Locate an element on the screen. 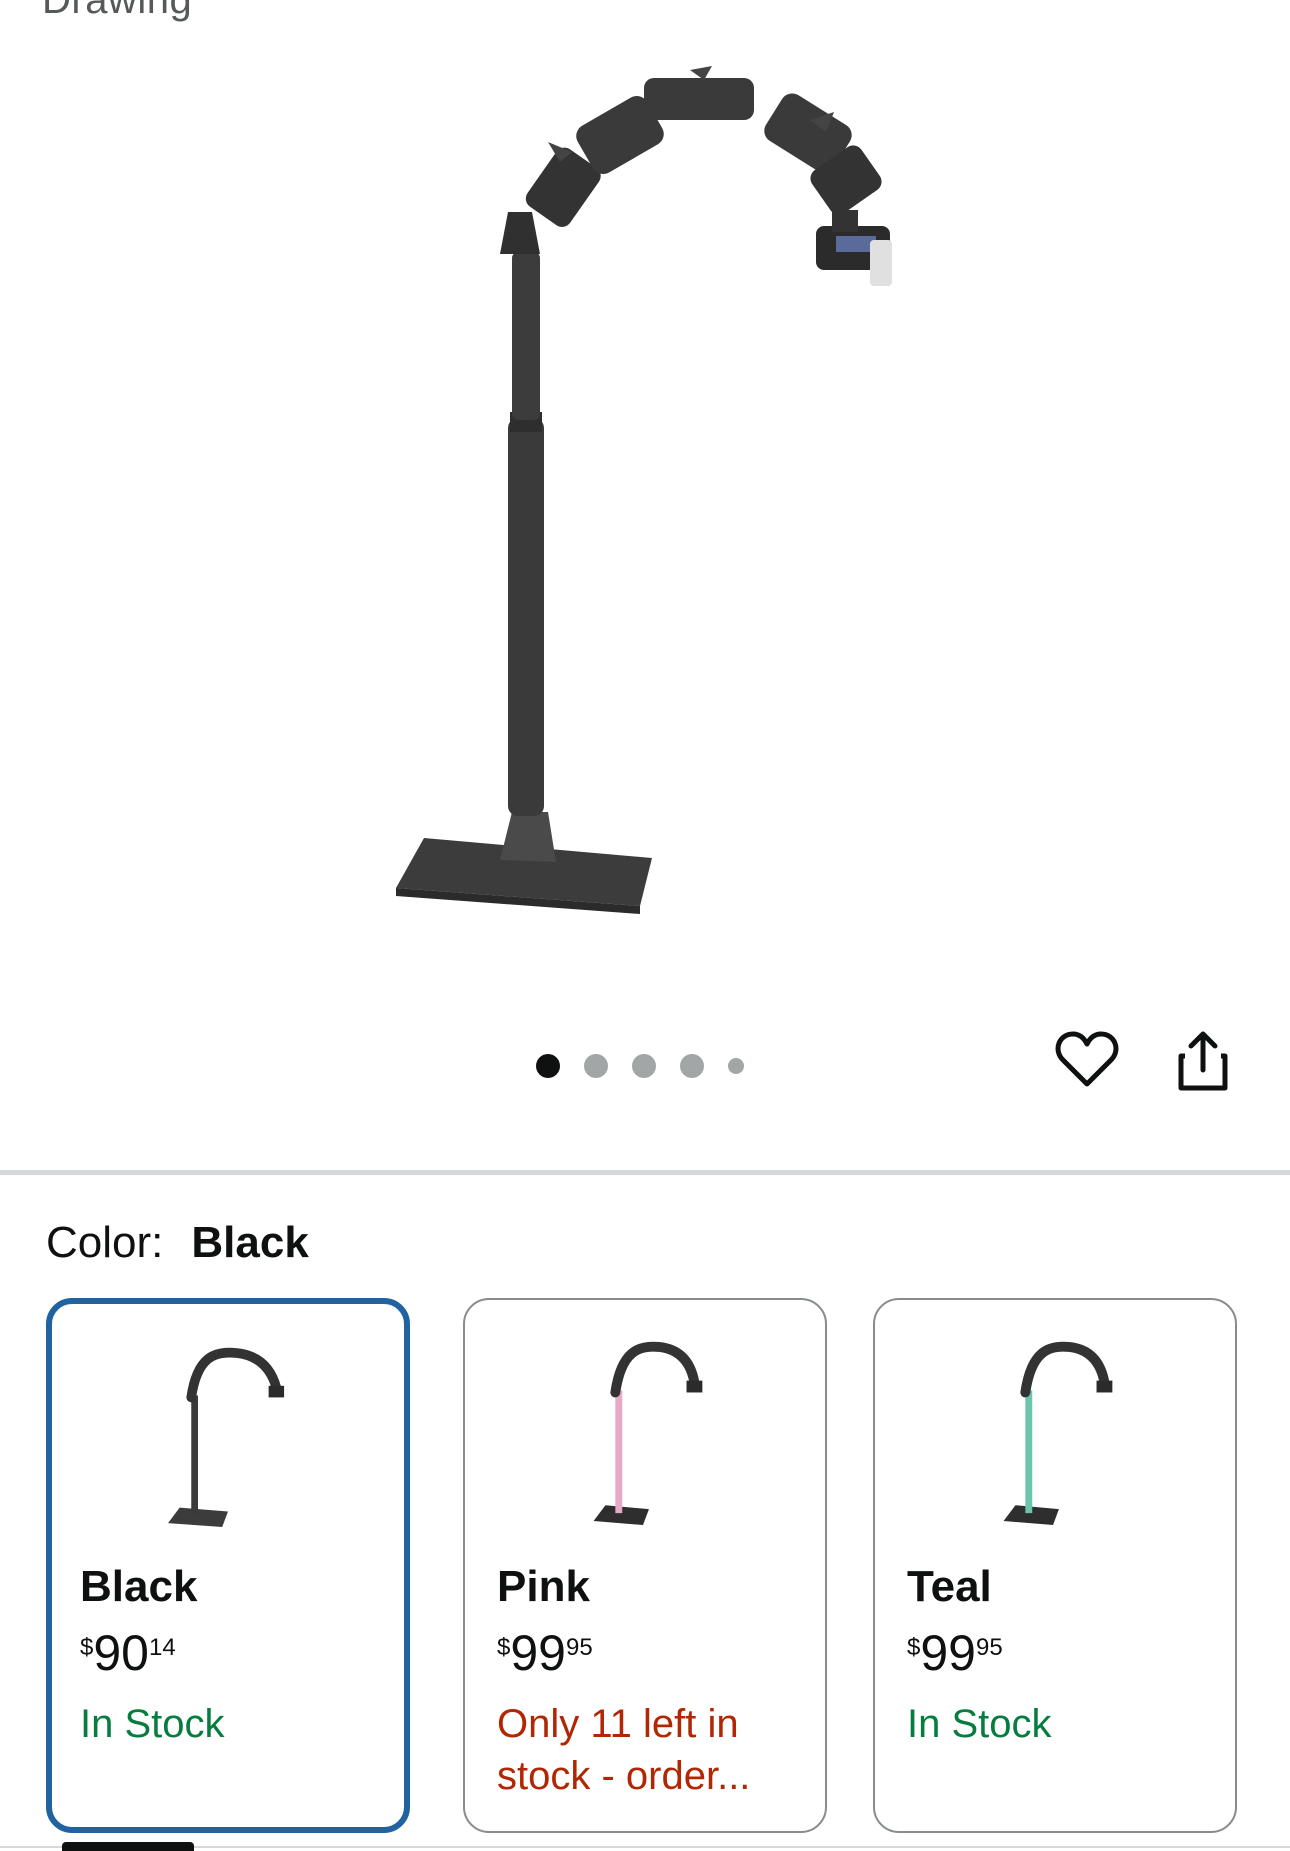 The width and height of the screenshot is (1290, 1851). color-selector-heading: Color: Black is located at coordinates (177, 1243).